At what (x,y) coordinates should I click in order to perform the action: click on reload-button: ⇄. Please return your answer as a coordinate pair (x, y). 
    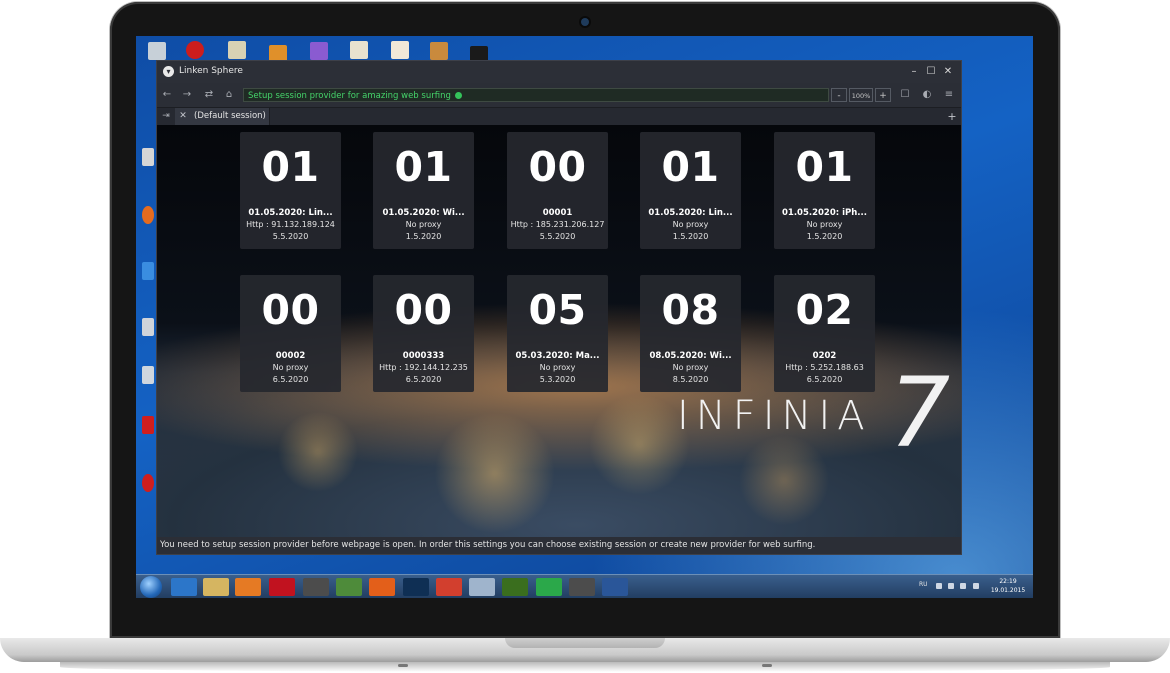
    Looking at the image, I should click on (209, 95).